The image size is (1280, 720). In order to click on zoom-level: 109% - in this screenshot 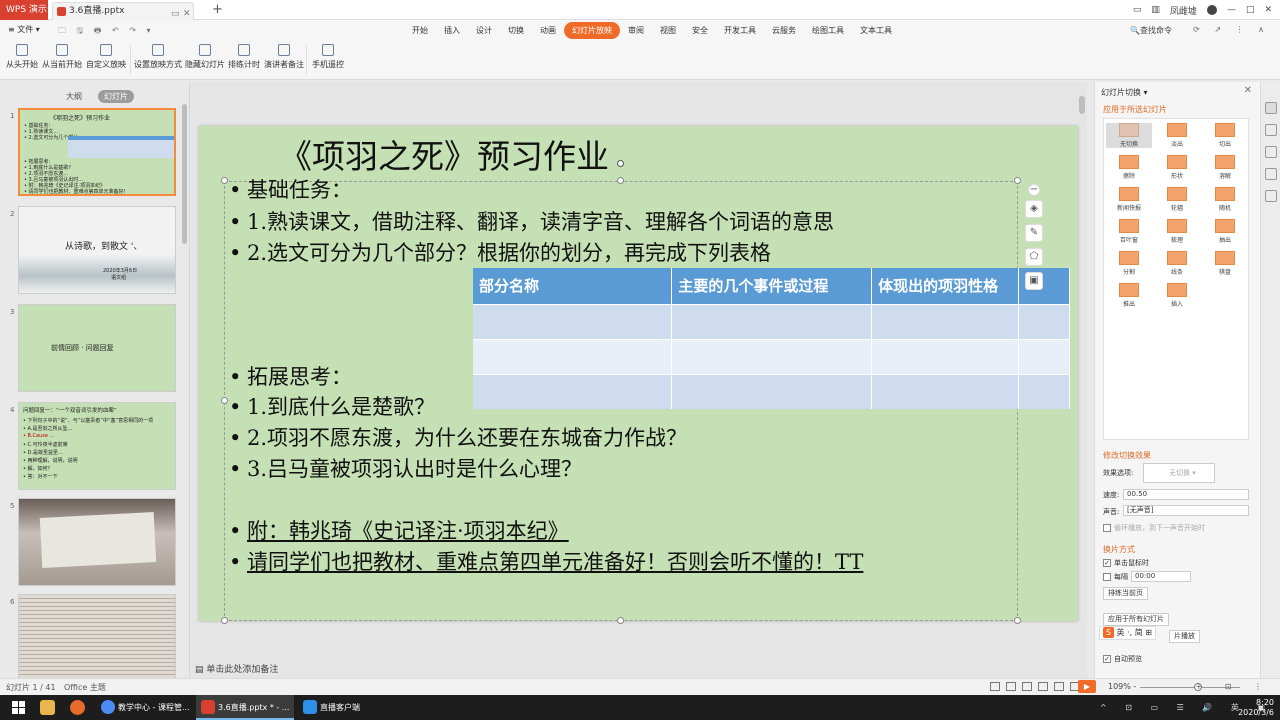, I will do `click(1122, 686)`.